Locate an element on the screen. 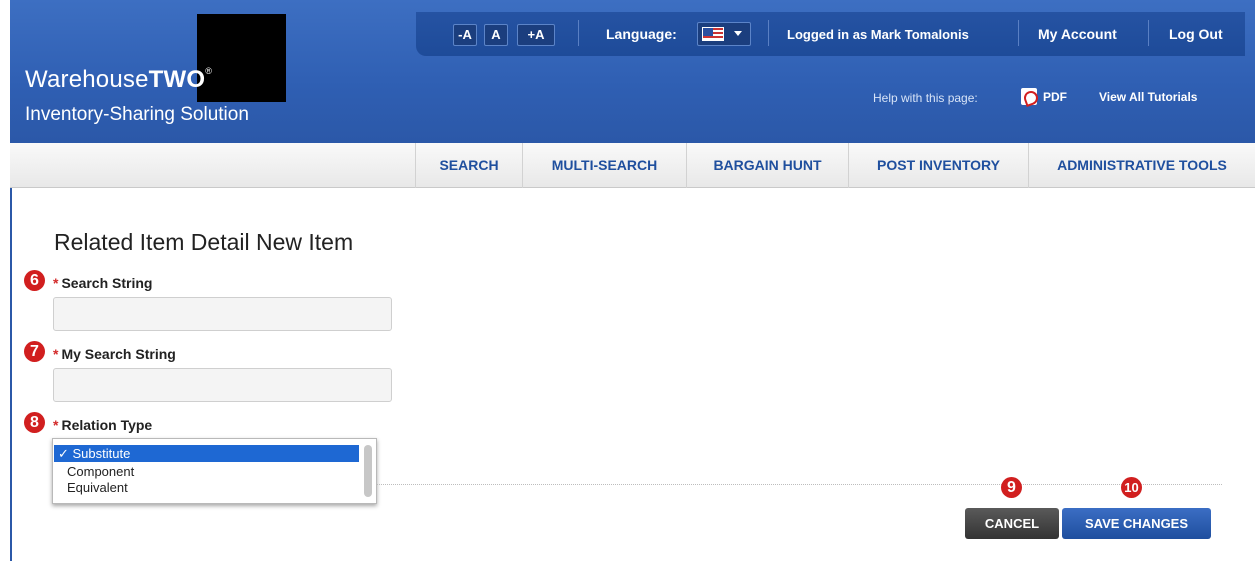 This screenshot has height=561, width=1255. callout-badge: 8 is located at coordinates (34, 422).